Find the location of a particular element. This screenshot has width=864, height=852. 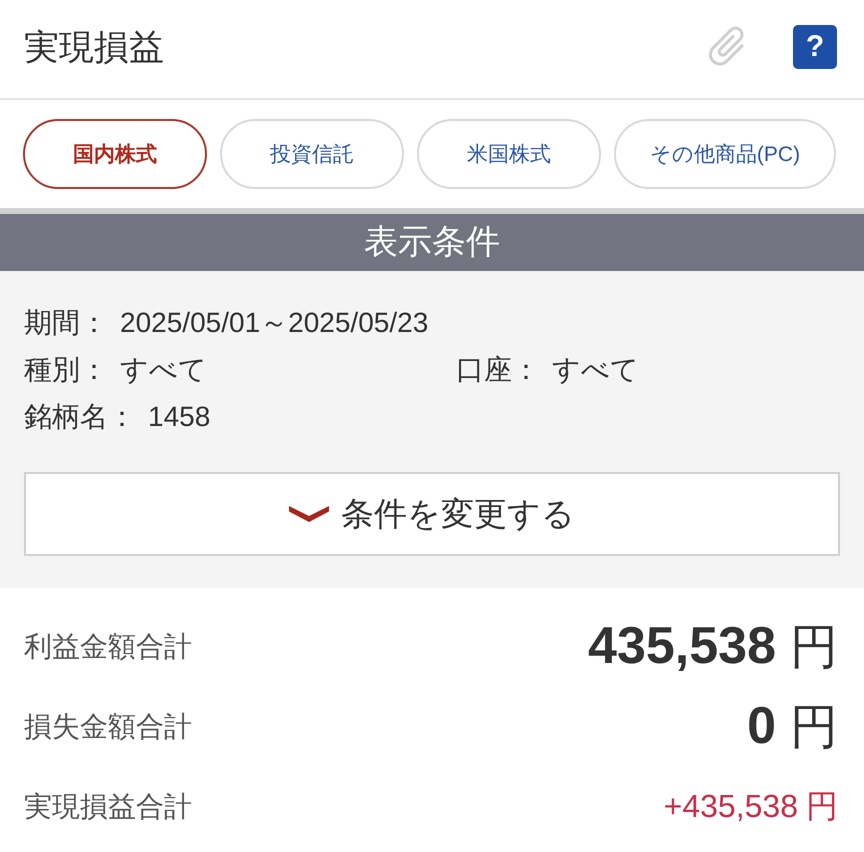

section-header: 表示条件 is located at coordinates (432, 239).